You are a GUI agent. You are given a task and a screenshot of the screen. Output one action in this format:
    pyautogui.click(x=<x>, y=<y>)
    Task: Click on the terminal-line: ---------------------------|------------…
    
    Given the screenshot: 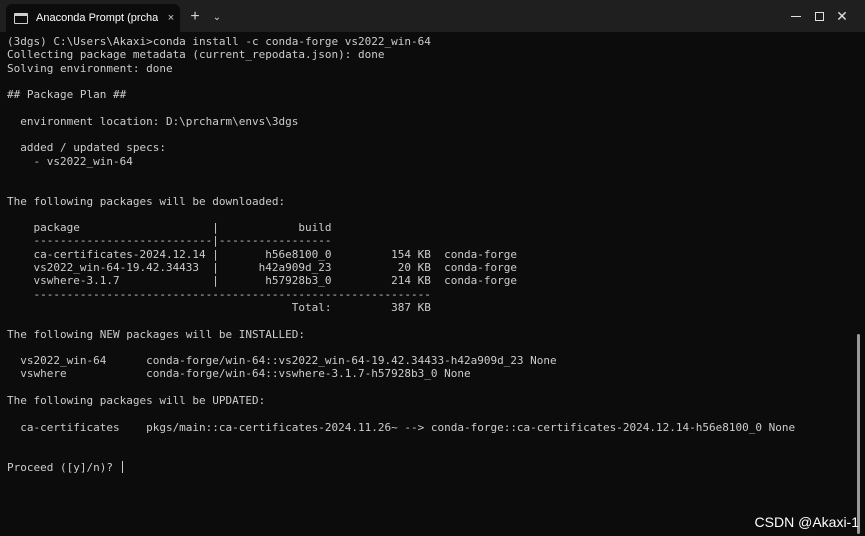 What is the action you would take?
    pyautogui.click(x=169, y=241)
    